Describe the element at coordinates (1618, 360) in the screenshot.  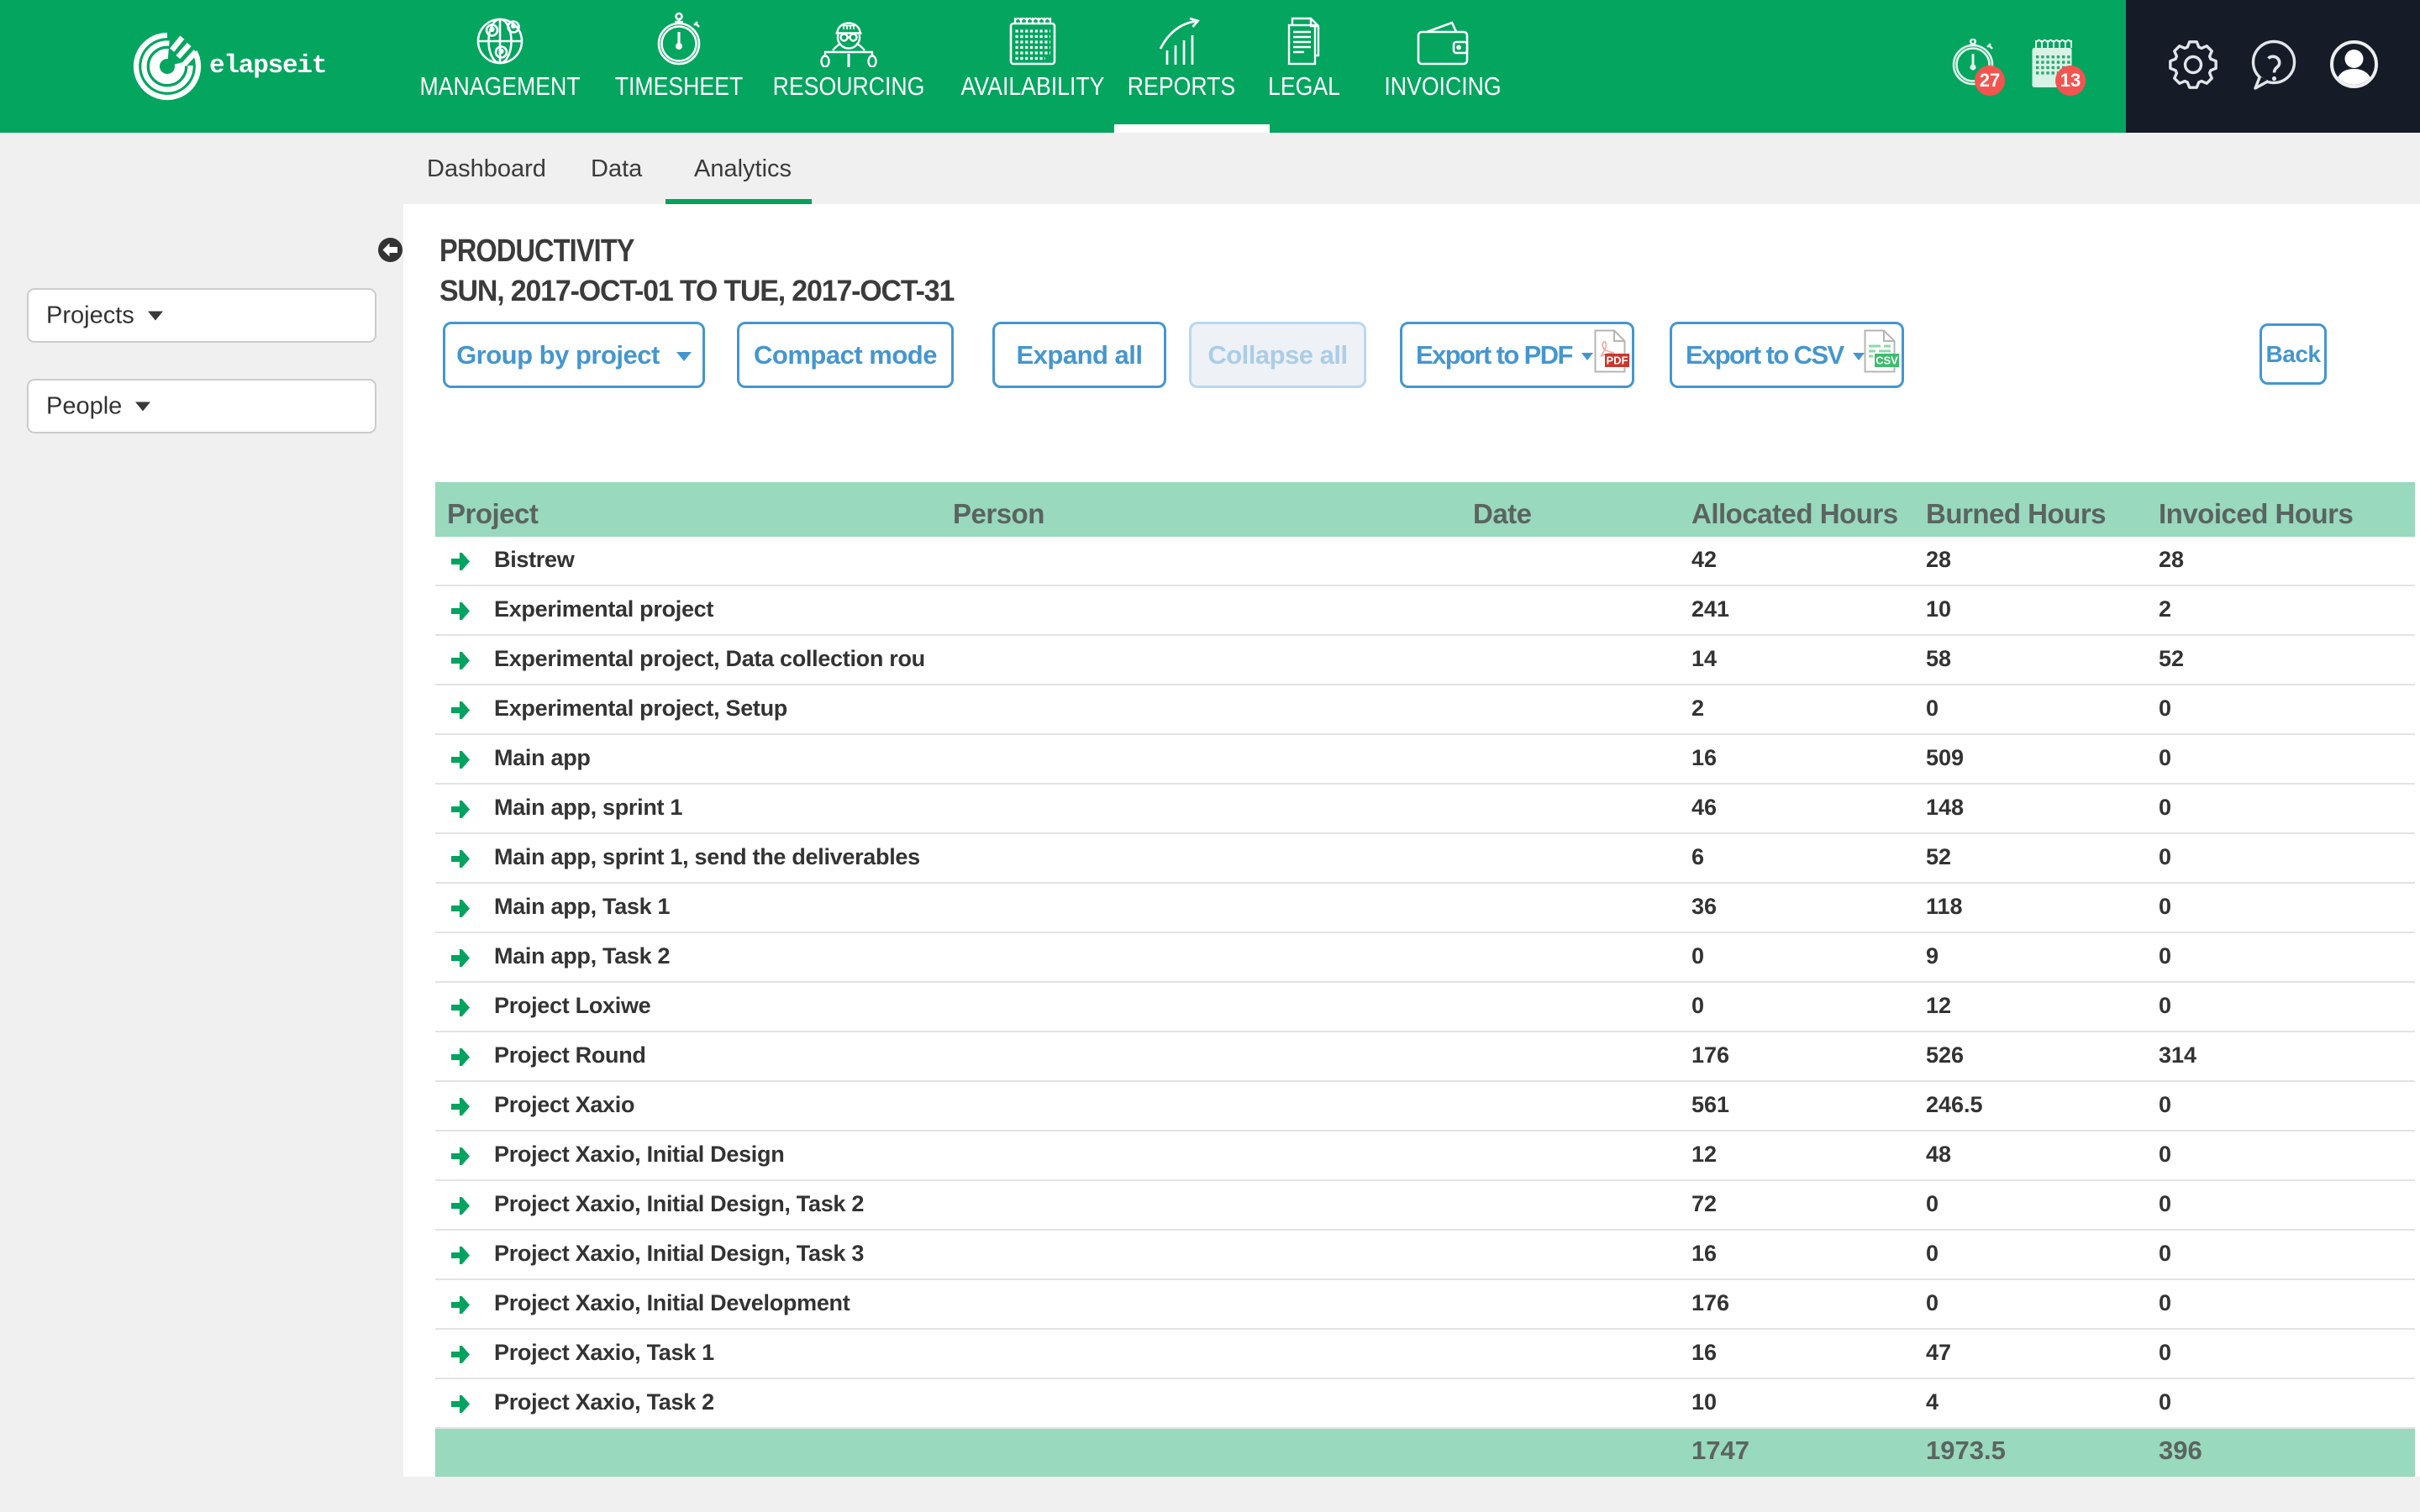
I see `svg-text: PDF` at that location.